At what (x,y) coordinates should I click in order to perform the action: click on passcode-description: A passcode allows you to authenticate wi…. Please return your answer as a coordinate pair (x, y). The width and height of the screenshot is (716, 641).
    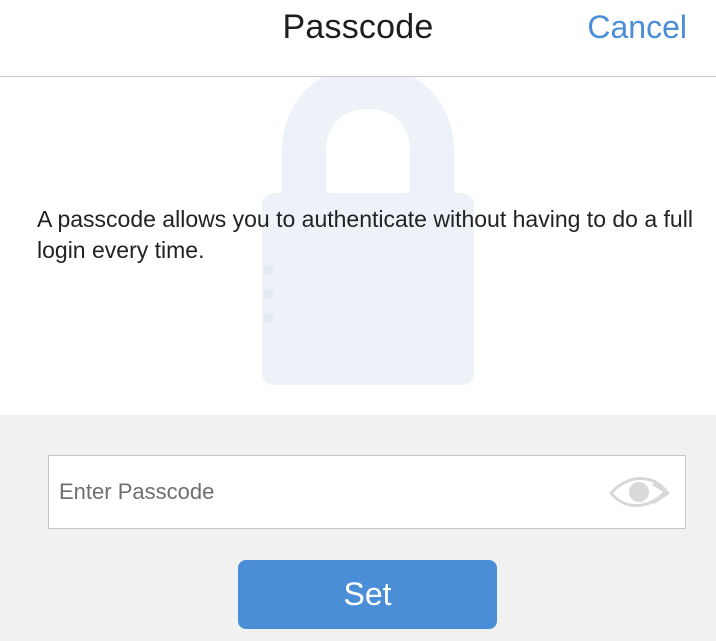
    Looking at the image, I should click on (365, 234).